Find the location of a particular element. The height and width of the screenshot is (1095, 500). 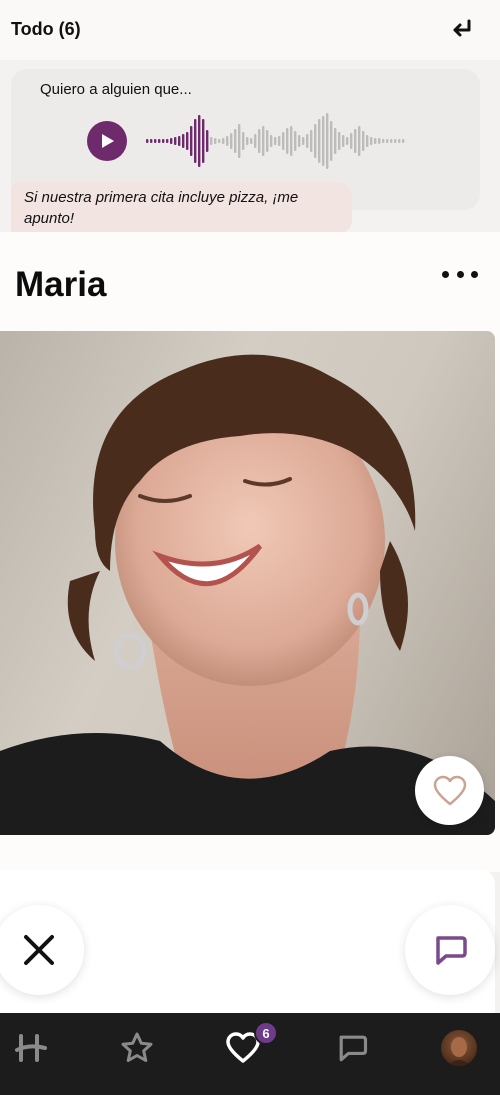

close-x-icon is located at coordinates (39, 950).